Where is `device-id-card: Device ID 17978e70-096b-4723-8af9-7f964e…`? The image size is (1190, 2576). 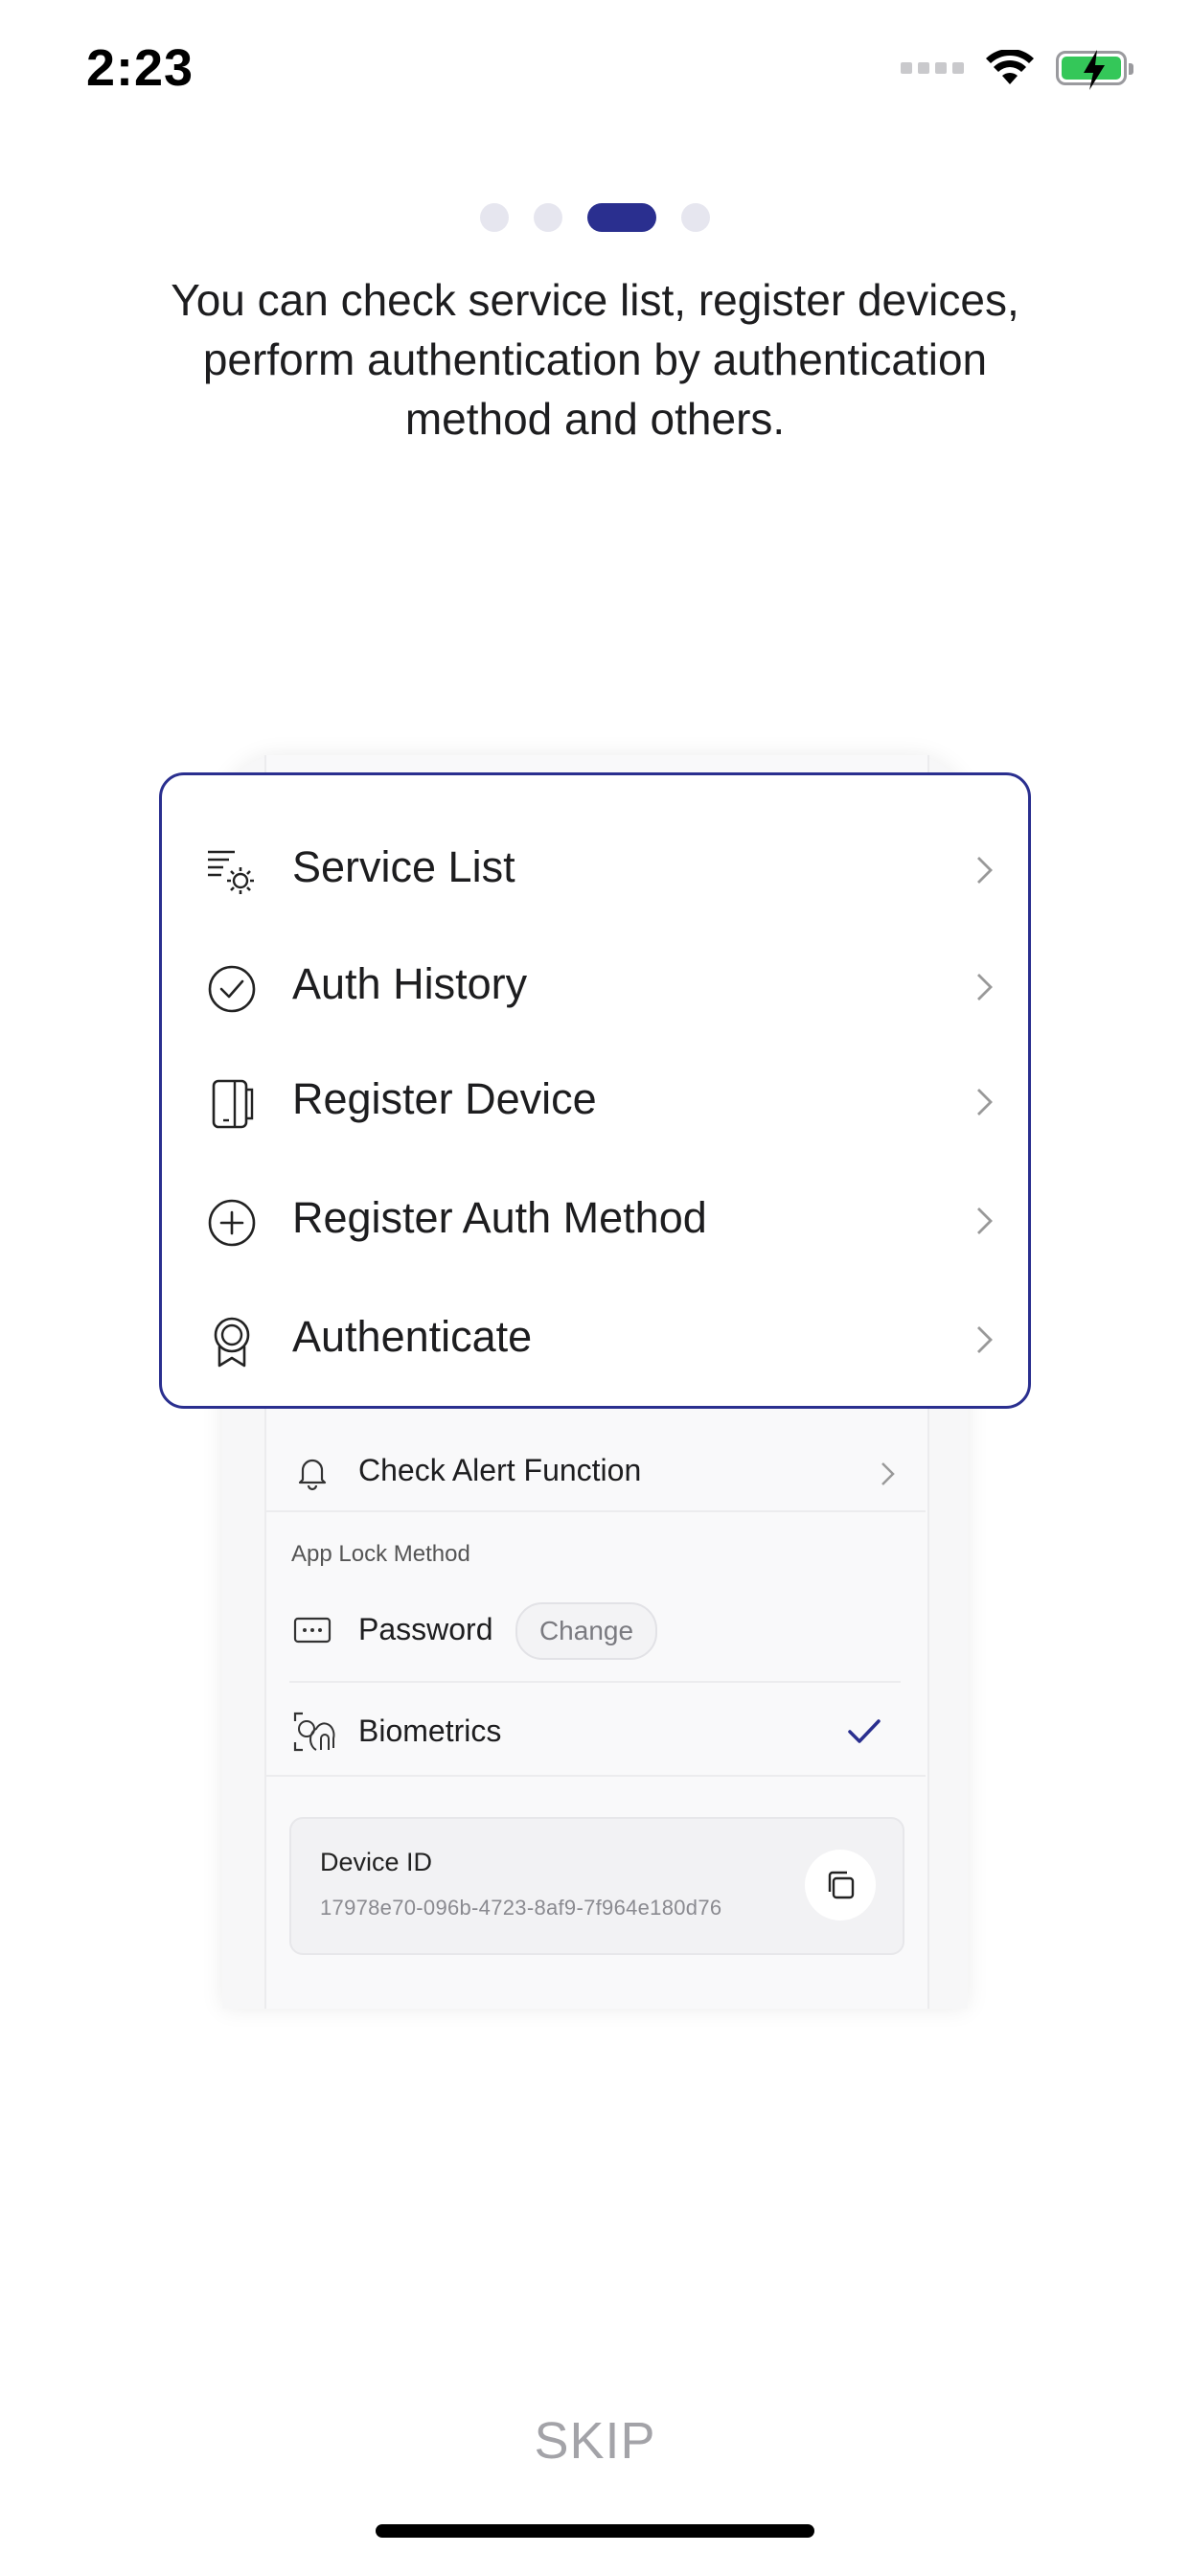
device-id-card: Device ID 17978e70-096b-4723-8af9-7f964e… is located at coordinates (596, 1886).